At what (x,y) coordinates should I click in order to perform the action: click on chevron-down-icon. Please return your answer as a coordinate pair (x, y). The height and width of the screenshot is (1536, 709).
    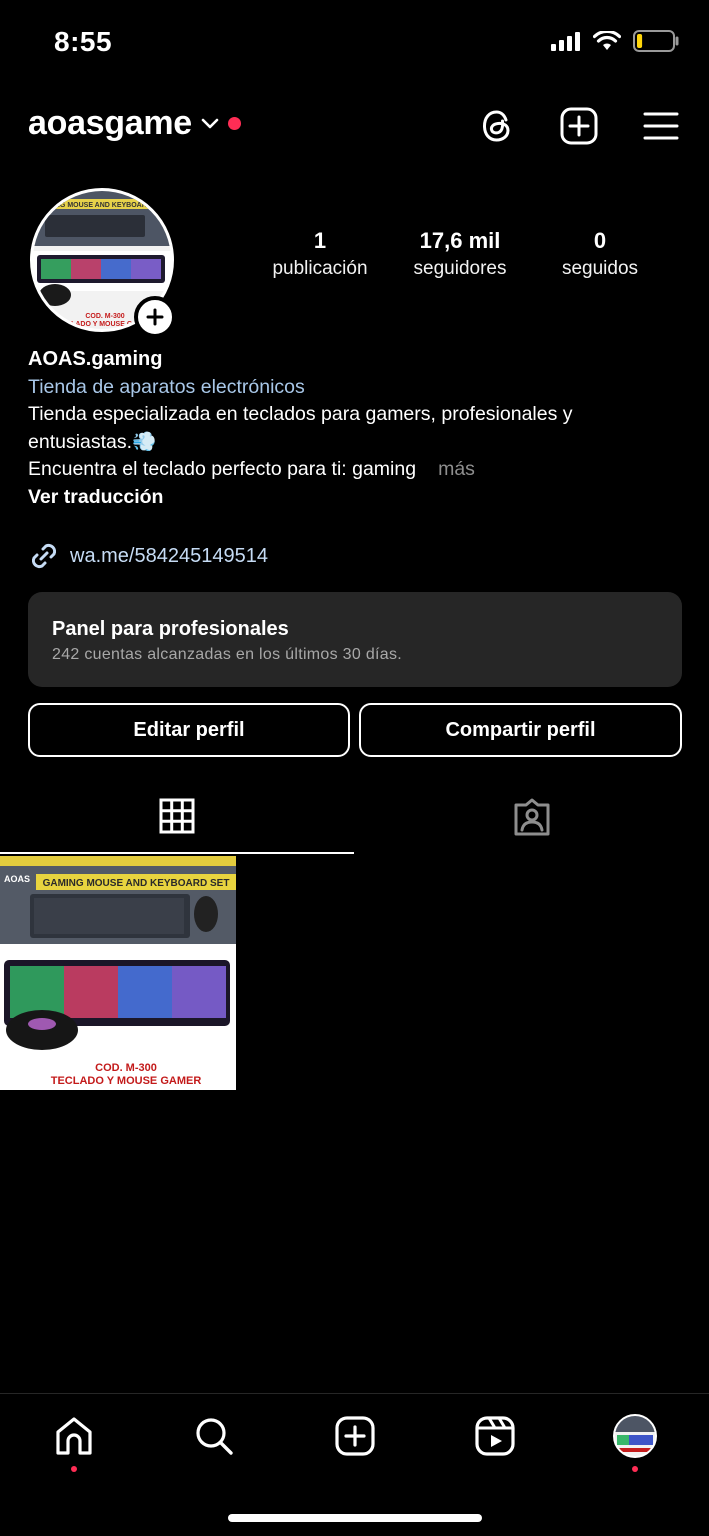
    Looking at the image, I should click on (210, 123).